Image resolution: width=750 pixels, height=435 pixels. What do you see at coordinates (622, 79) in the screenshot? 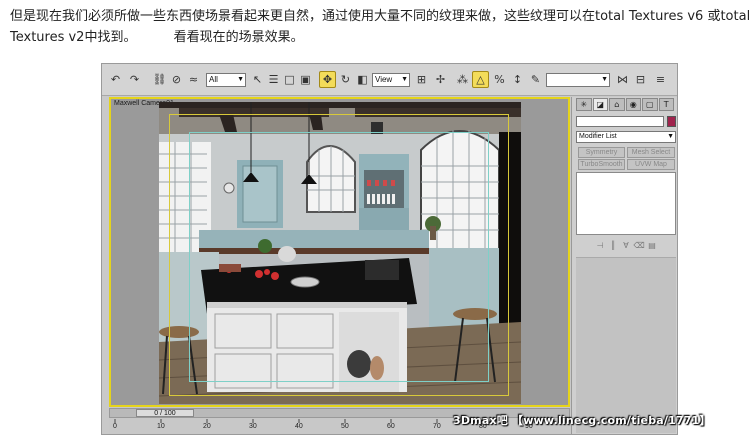
I see `mirror-icon: ⋈` at bounding box center [622, 79].